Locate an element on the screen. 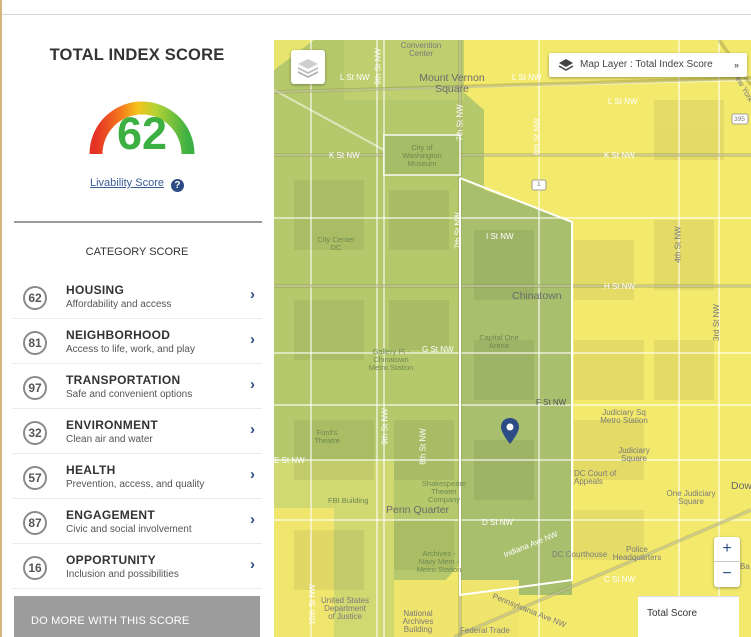 The height and width of the screenshot is (637, 751). map-label: 8th St NW is located at coordinates (423, 446).